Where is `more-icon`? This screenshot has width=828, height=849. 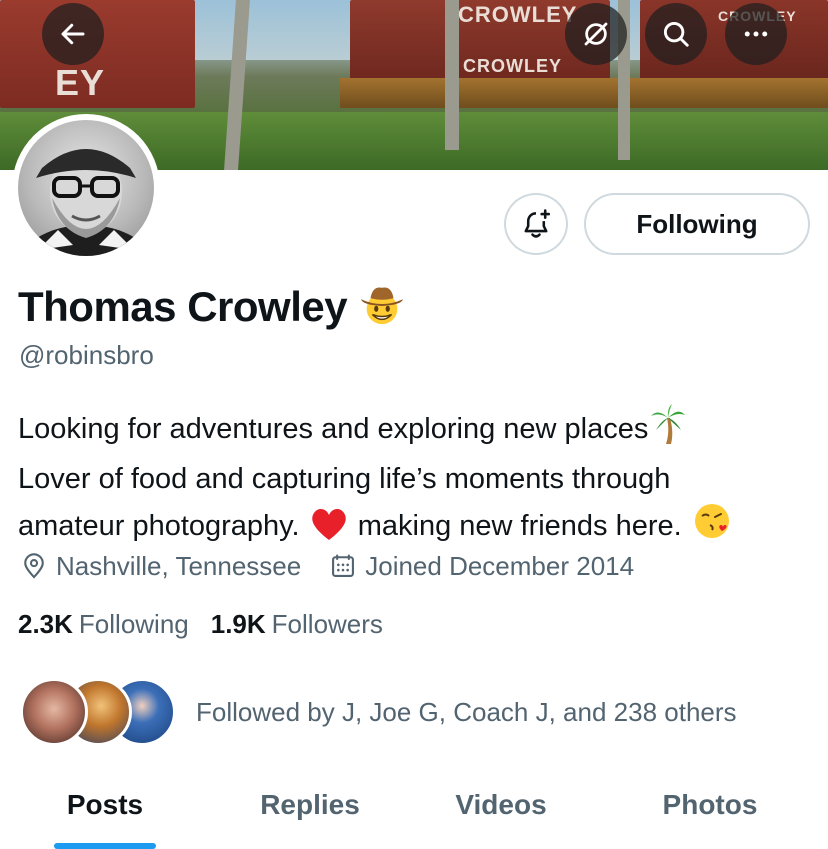 more-icon is located at coordinates (756, 34).